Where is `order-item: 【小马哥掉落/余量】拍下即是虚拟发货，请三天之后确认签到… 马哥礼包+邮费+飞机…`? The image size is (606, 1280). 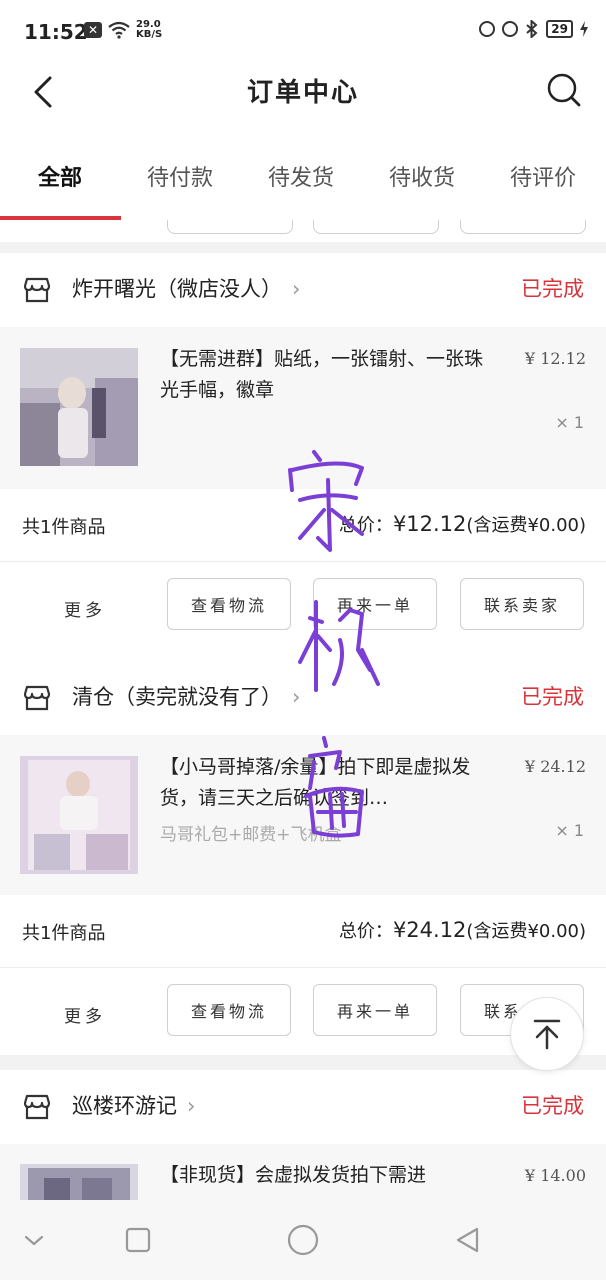
order-item: 【小马哥掉落/余量】拍下即是虚拟发货，请三天之后确认签到… 马哥礼包+邮费+飞机… is located at coordinates (303, 815).